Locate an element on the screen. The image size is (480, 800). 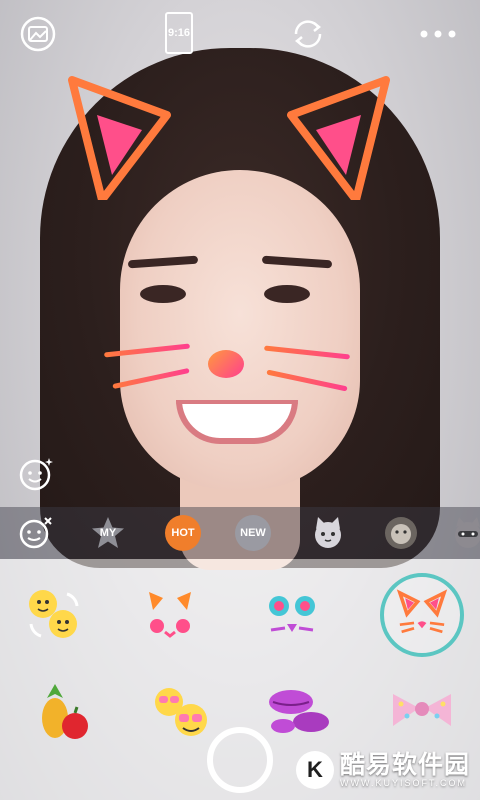
new-badge: NEW is located at coordinates (253, 533).